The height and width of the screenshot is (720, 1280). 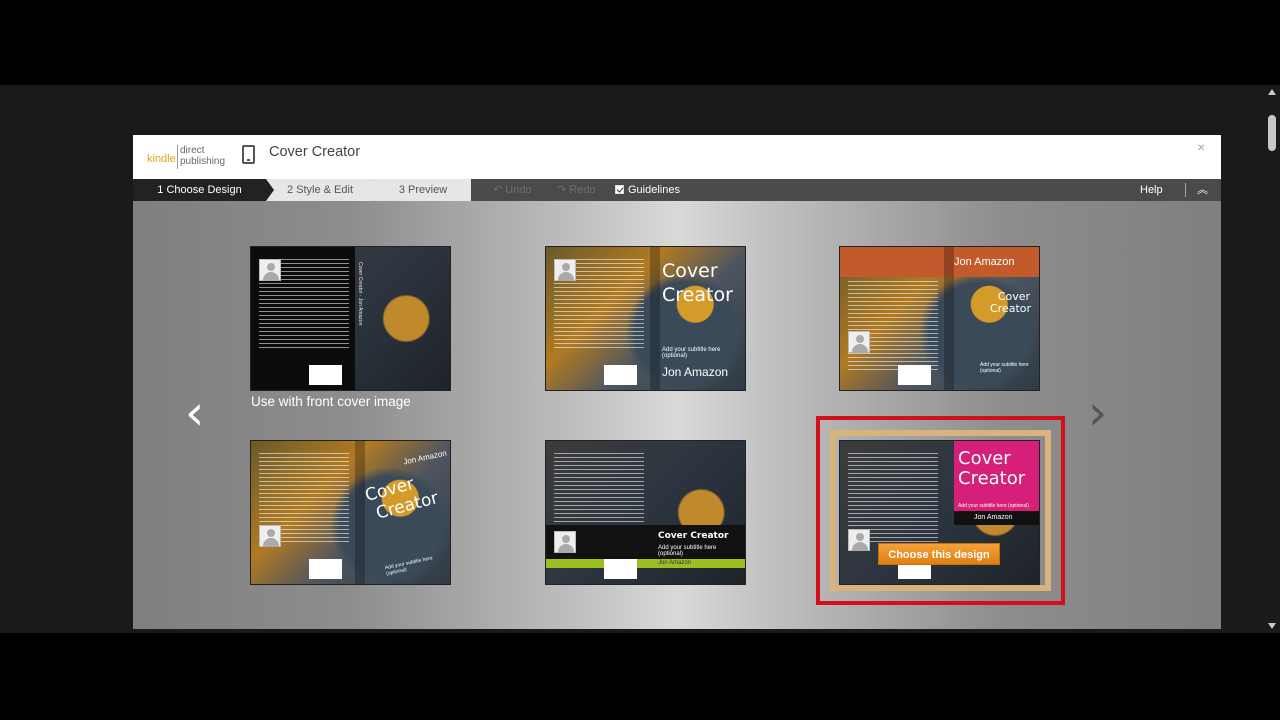 I want to click on undo-button: ↶ Undo, so click(x=512, y=190).